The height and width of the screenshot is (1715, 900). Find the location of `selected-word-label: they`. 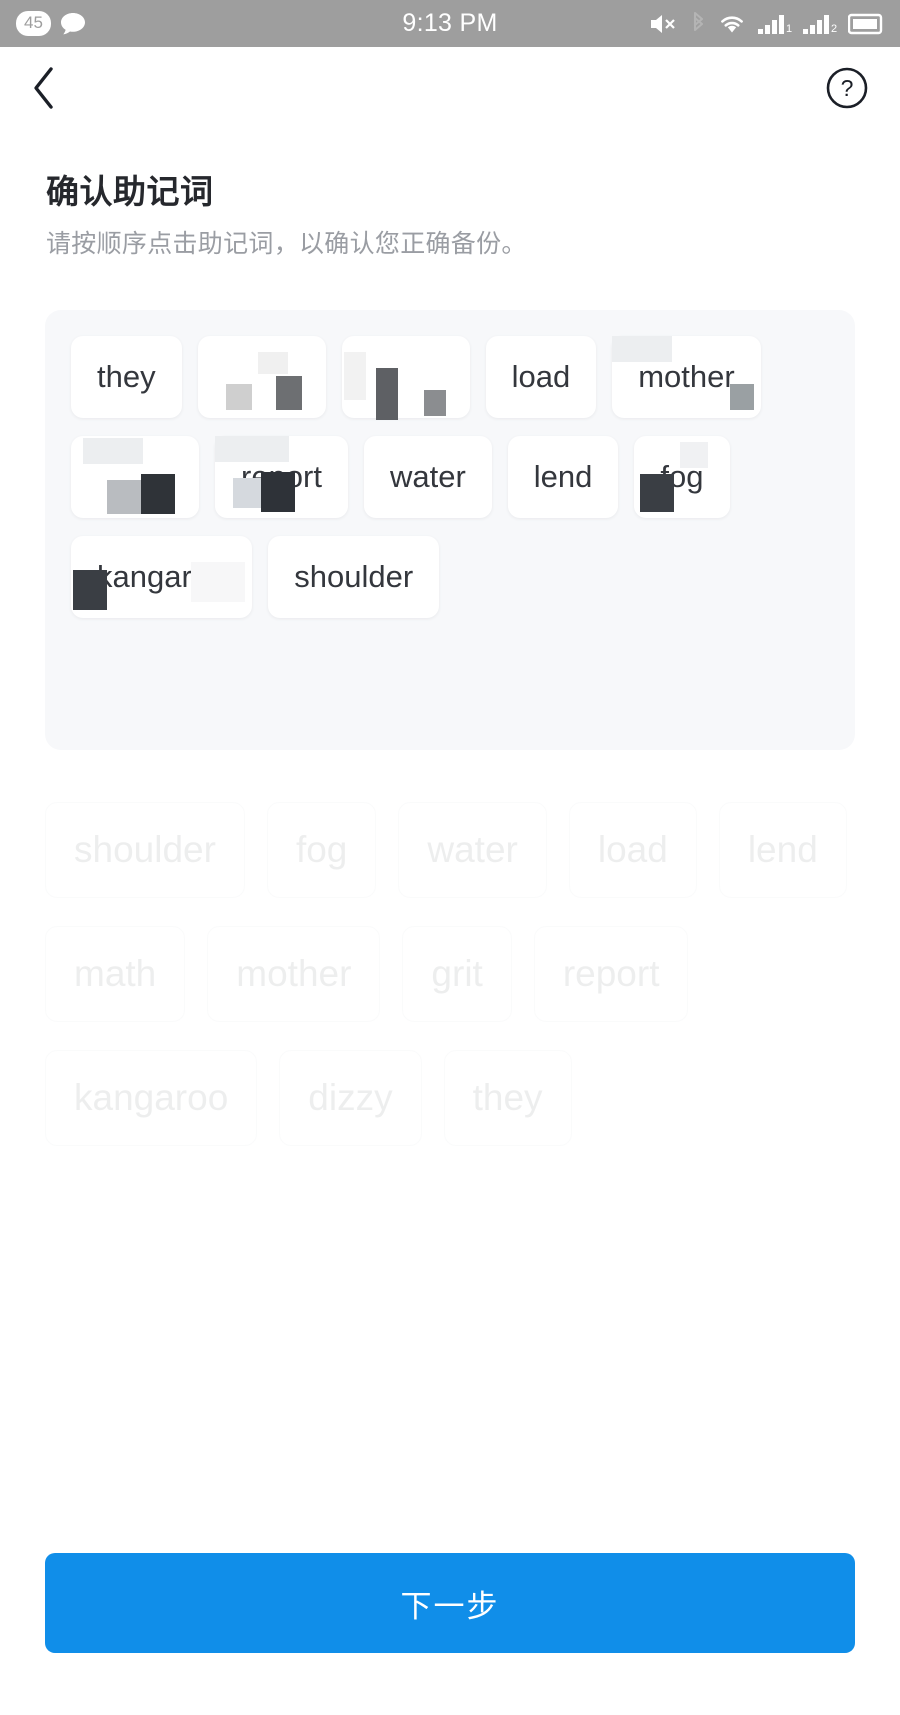

selected-word-label: they is located at coordinates (126, 377).